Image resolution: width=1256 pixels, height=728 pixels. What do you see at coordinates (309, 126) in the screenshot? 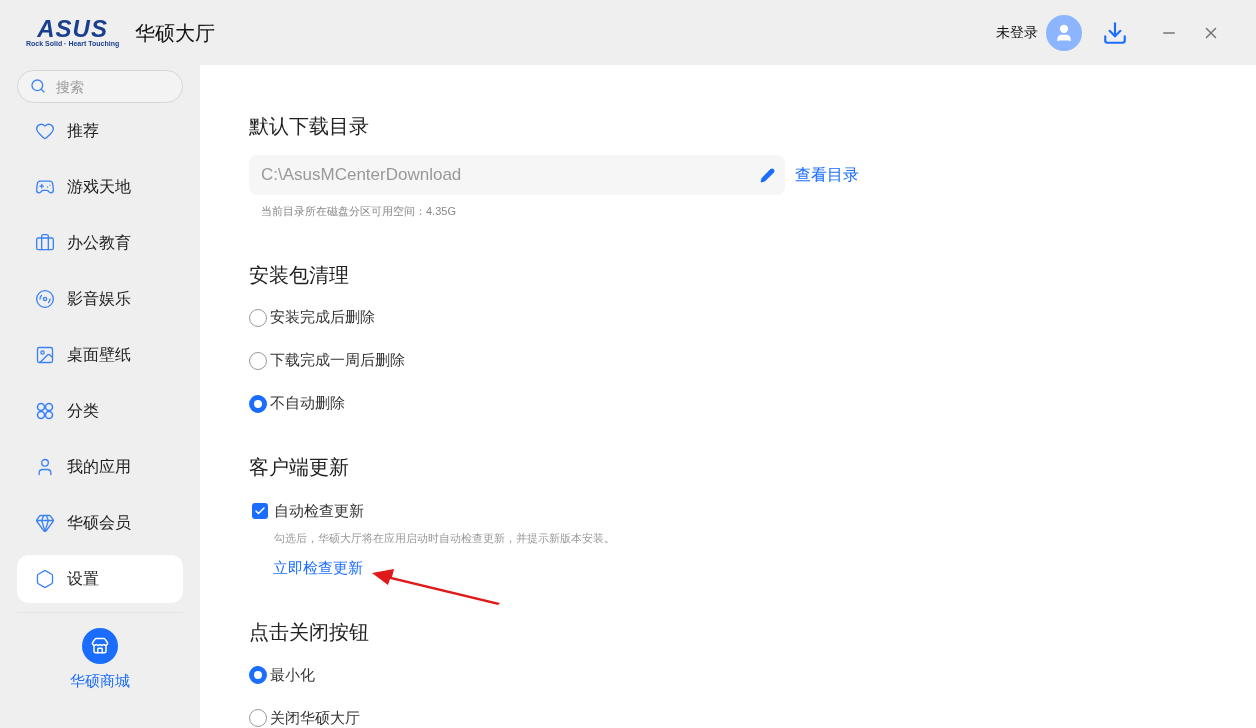
I see `section-title: 默认下载目录` at bounding box center [309, 126].